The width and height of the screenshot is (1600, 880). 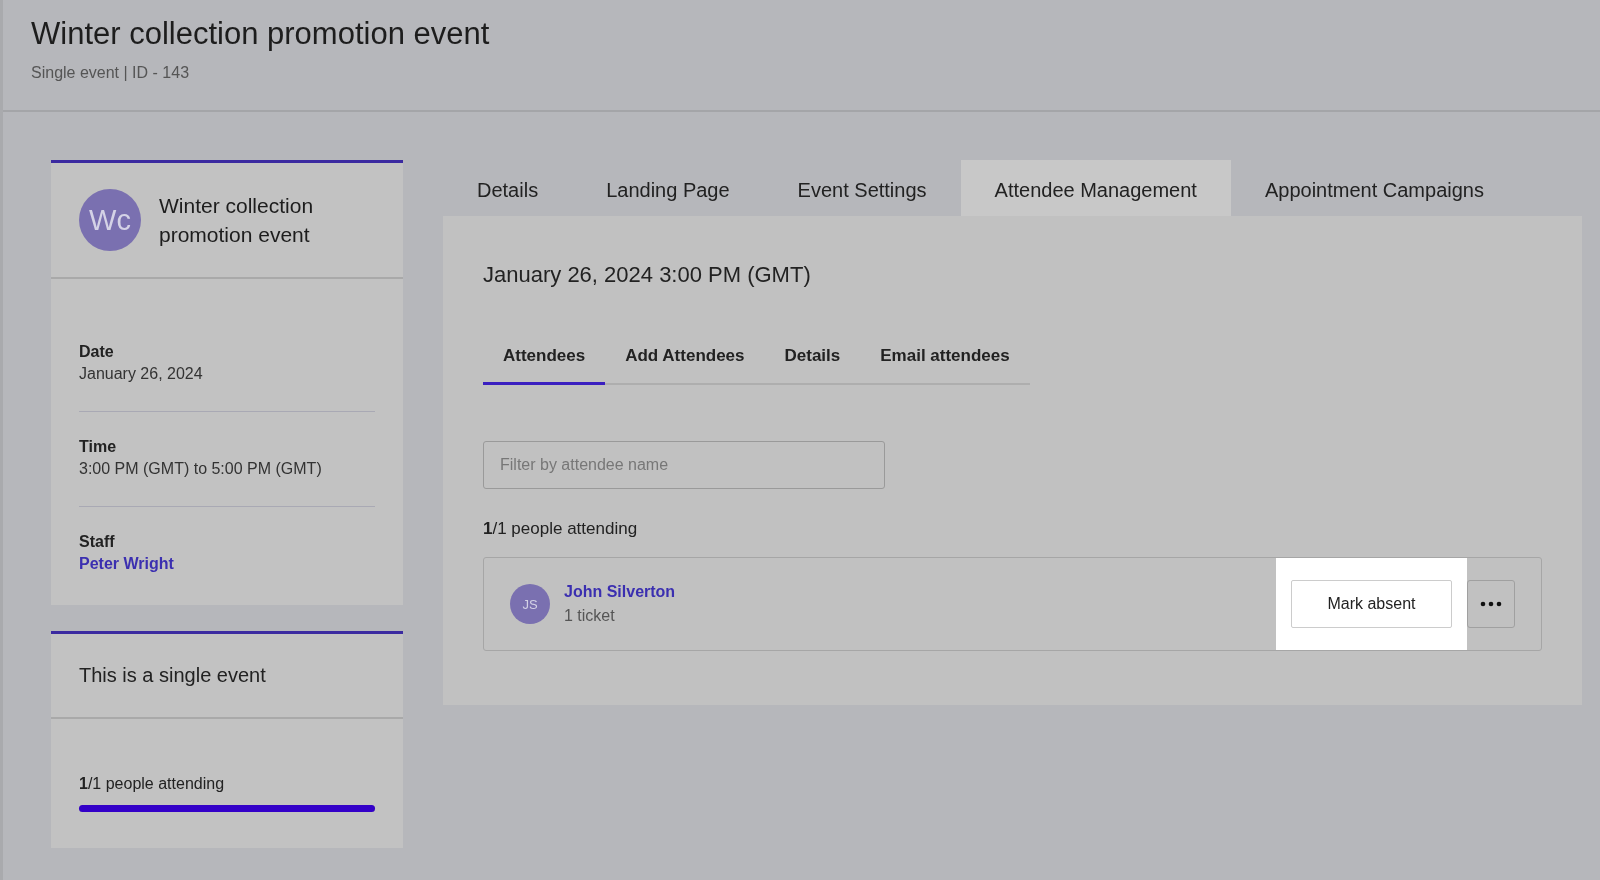 What do you see at coordinates (141, 374) in the screenshot?
I see `detail-value: January 26, 2024` at bounding box center [141, 374].